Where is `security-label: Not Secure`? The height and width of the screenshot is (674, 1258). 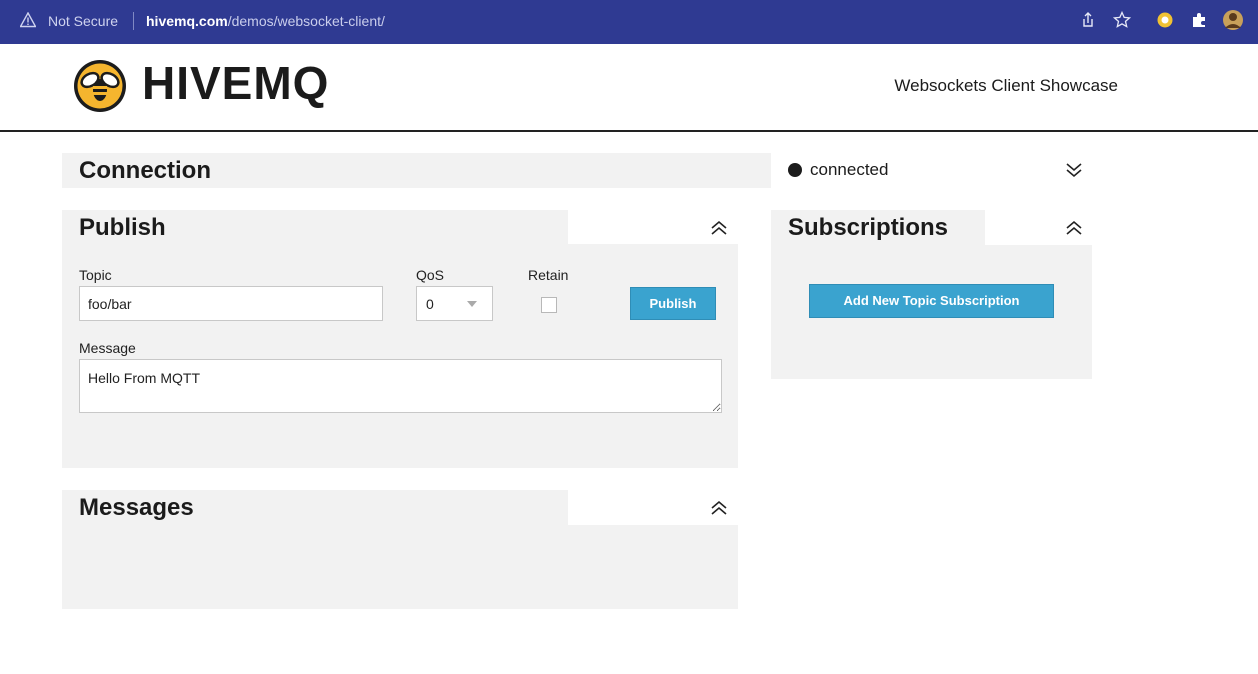
security-label: Not Secure is located at coordinates (83, 21).